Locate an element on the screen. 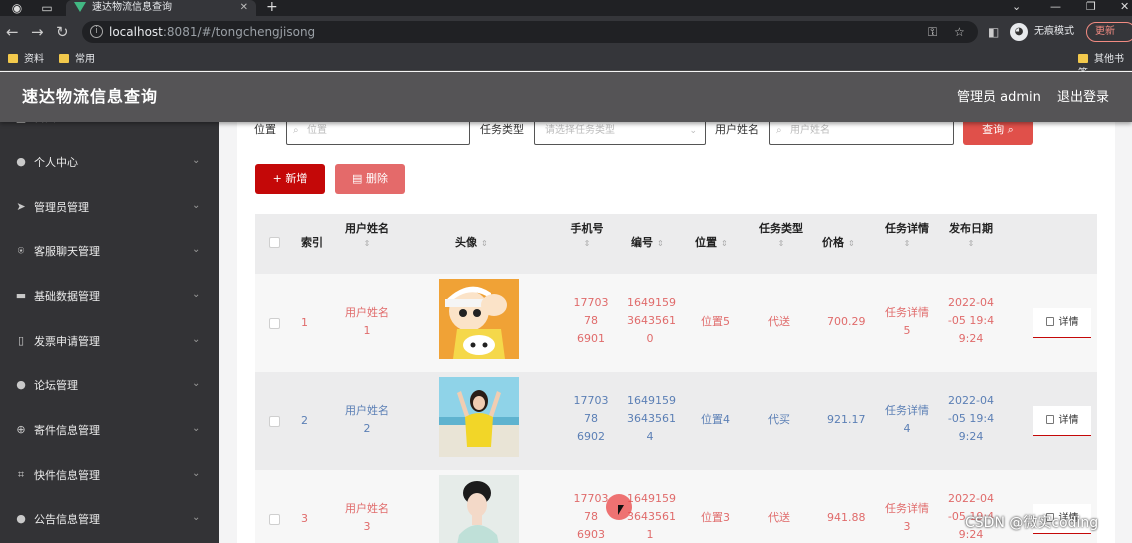 The image size is (1132, 543). username-filter-label: 用户姓名 is located at coordinates (737, 129).